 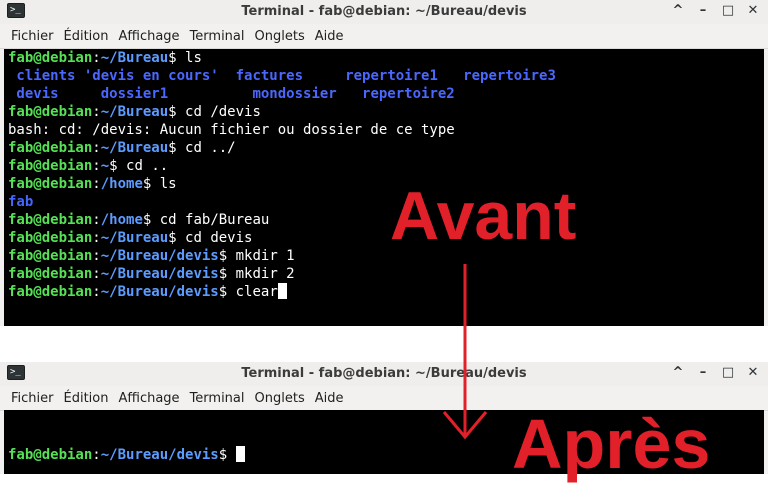 I want to click on prompt-command: $ mkdir 1, so click(x=256, y=256).